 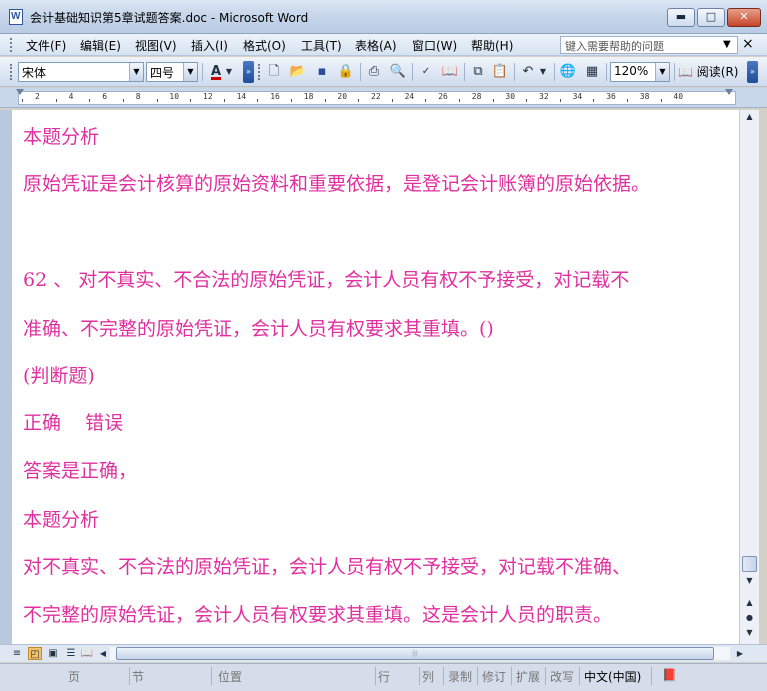 I want to click on document-close-icon: ×, so click(x=748, y=44).